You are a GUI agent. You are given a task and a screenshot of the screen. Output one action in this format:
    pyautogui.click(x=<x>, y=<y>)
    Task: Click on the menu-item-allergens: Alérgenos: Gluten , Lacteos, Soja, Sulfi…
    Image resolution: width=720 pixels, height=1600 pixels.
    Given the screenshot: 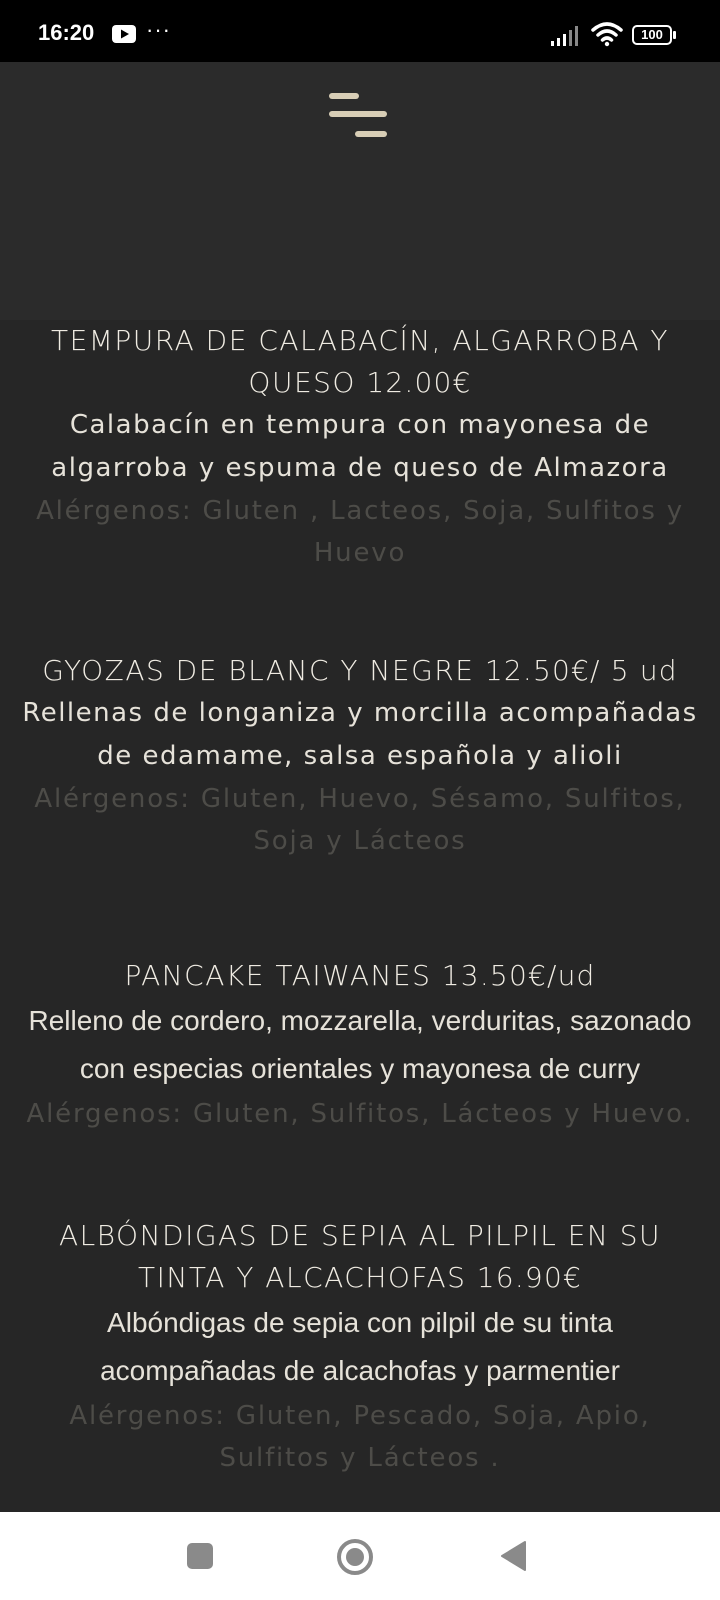 What is the action you would take?
    pyautogui.click(x=360, y=532)
    